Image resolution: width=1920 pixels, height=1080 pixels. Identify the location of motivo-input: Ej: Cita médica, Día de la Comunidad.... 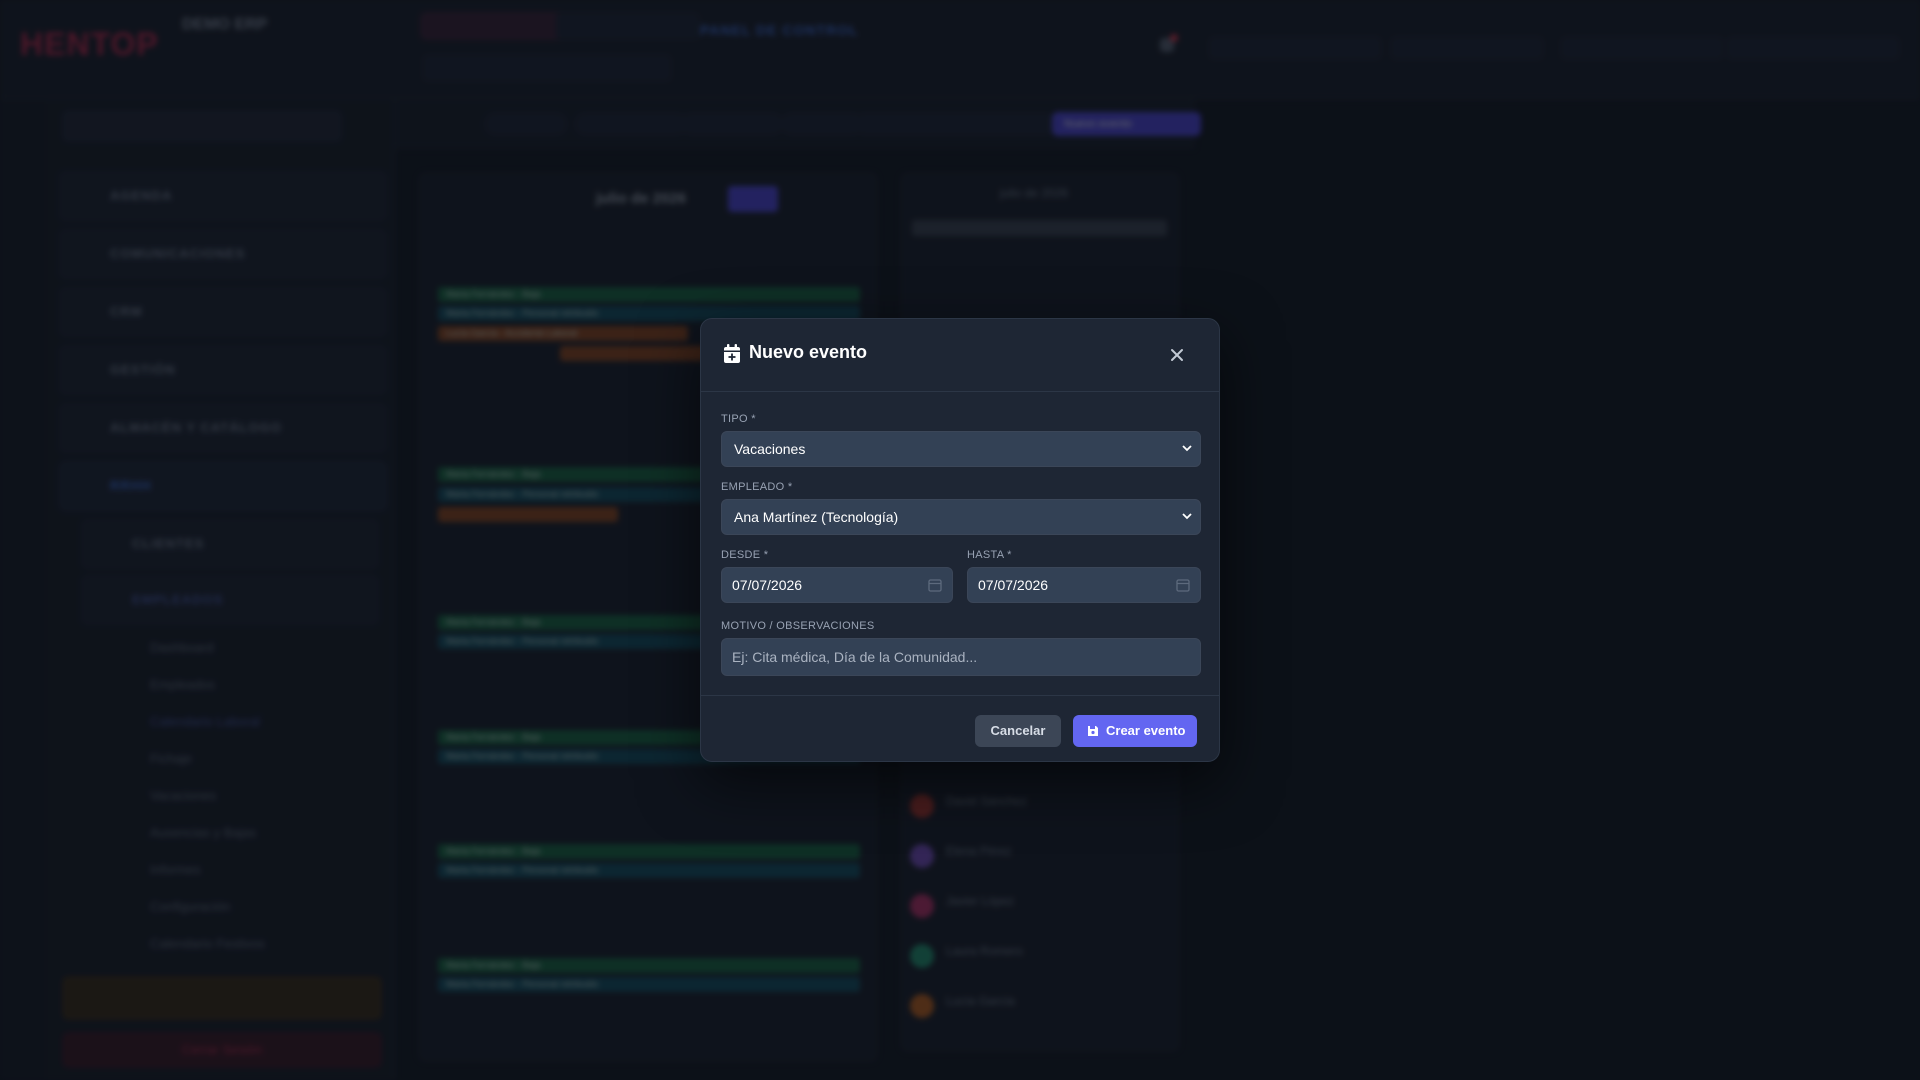
(961, 657).